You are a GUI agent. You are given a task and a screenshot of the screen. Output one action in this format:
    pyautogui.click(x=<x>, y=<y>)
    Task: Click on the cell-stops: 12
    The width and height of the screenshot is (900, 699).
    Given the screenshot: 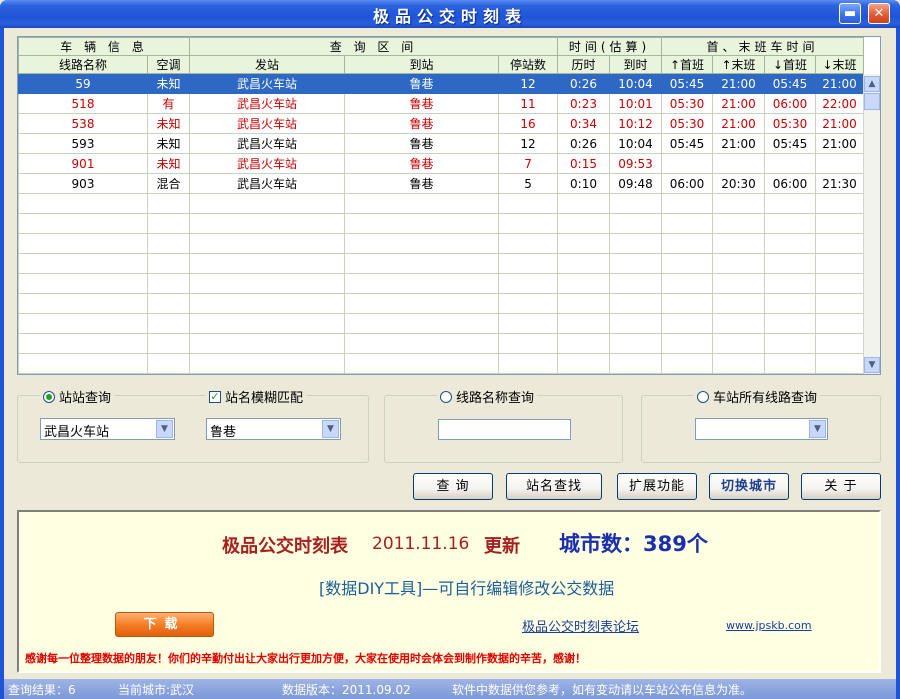 What is the action you would take?
    pyautogui.click(x=528, y=143)
    